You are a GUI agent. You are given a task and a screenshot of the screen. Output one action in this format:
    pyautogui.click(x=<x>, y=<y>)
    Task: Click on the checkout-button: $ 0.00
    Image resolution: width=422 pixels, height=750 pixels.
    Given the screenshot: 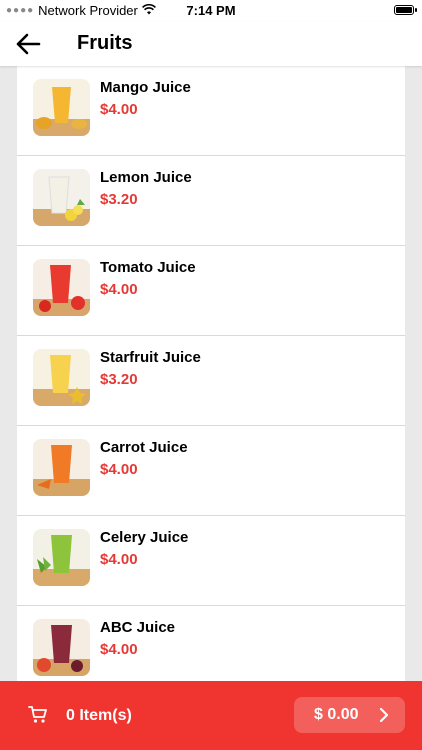 What is the action you would take?
    pyautogui.click(x=349, y=715)
    